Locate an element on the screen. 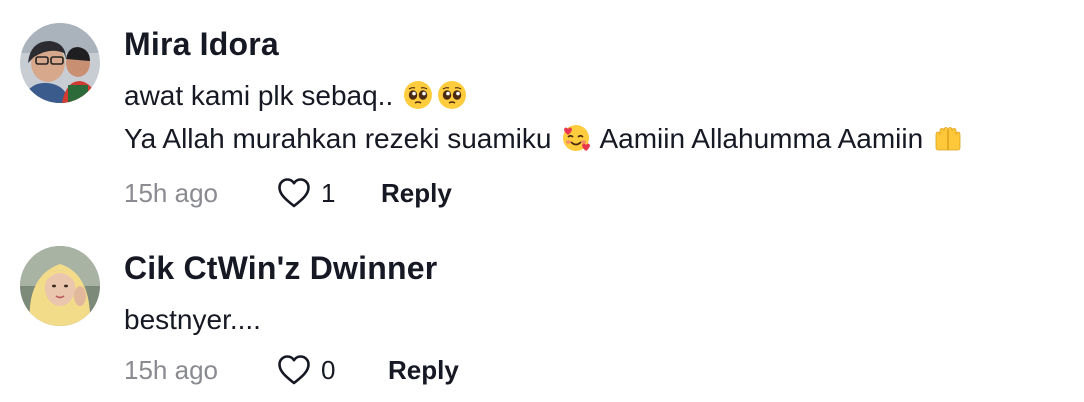 Image resolution: width=1084 pixels, height=402 pixels. like-count: 1 is located at coordinates (328, 192).